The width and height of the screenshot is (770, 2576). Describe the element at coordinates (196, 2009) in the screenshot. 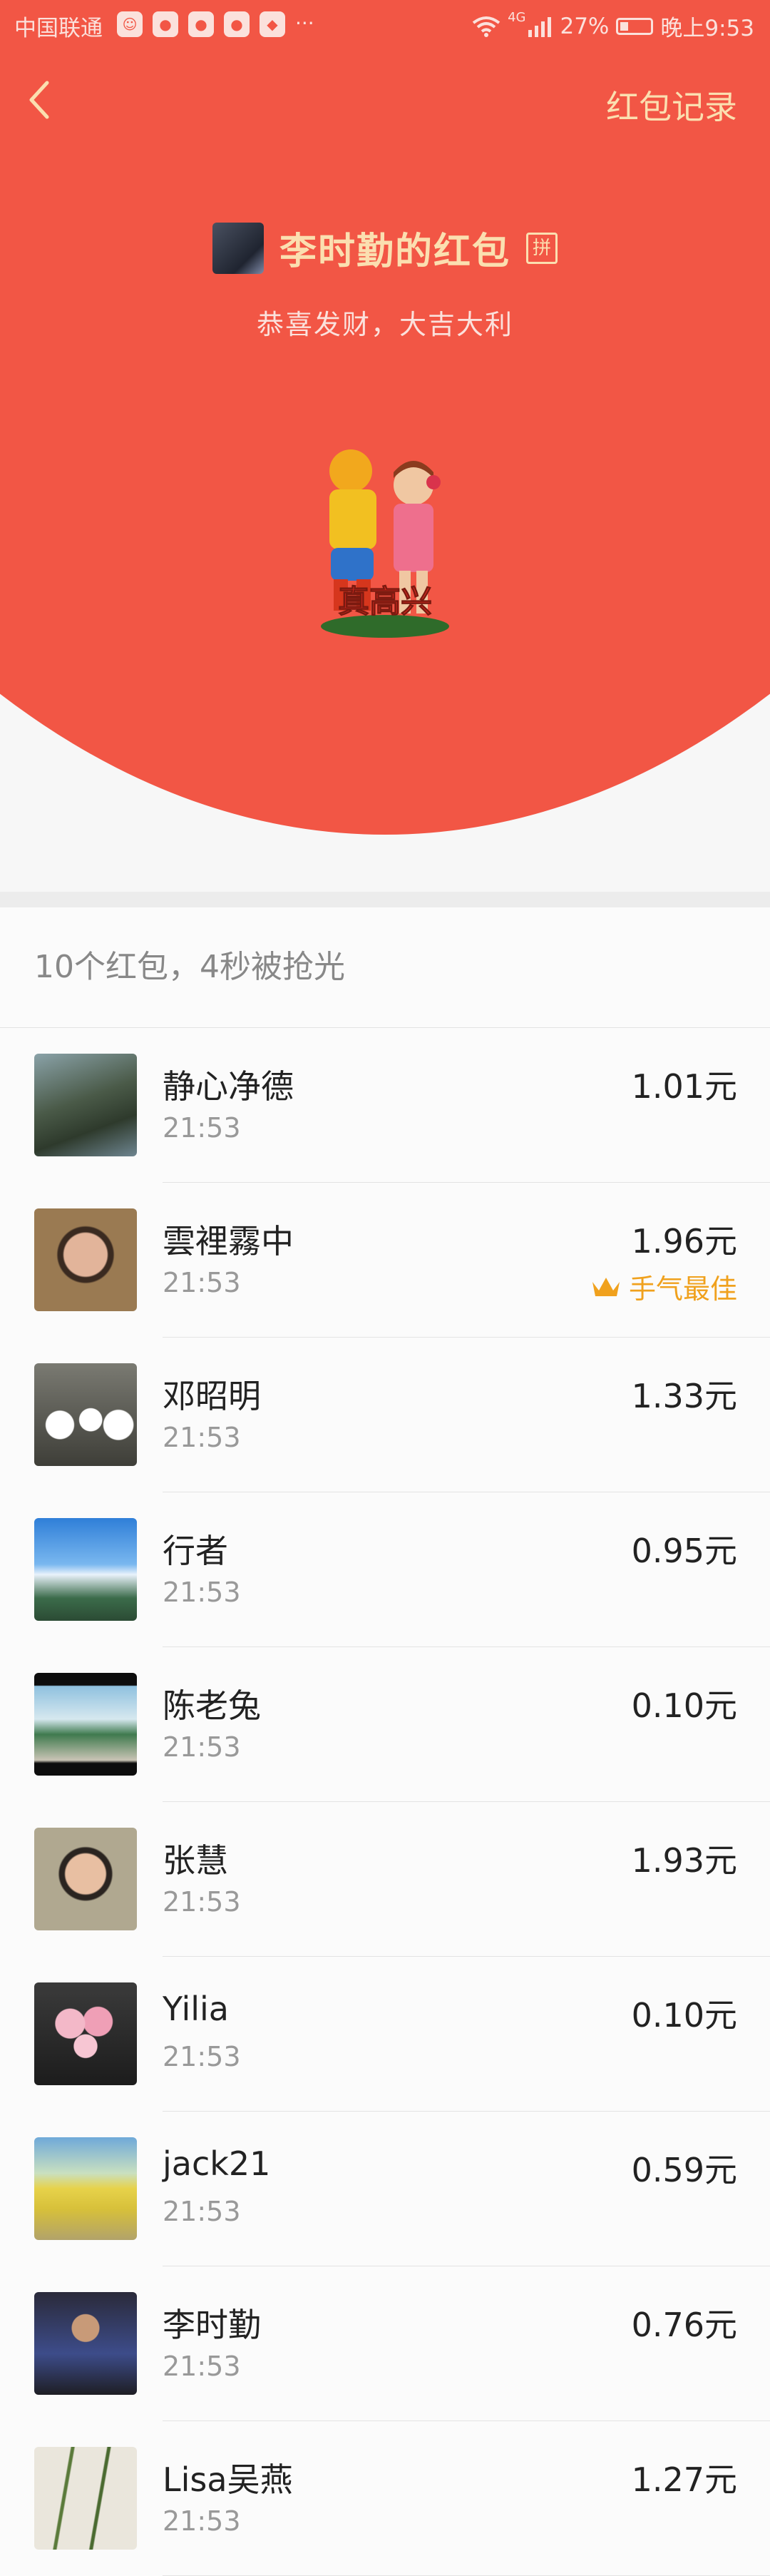

I see `claimer-name: Yilia` at that location.